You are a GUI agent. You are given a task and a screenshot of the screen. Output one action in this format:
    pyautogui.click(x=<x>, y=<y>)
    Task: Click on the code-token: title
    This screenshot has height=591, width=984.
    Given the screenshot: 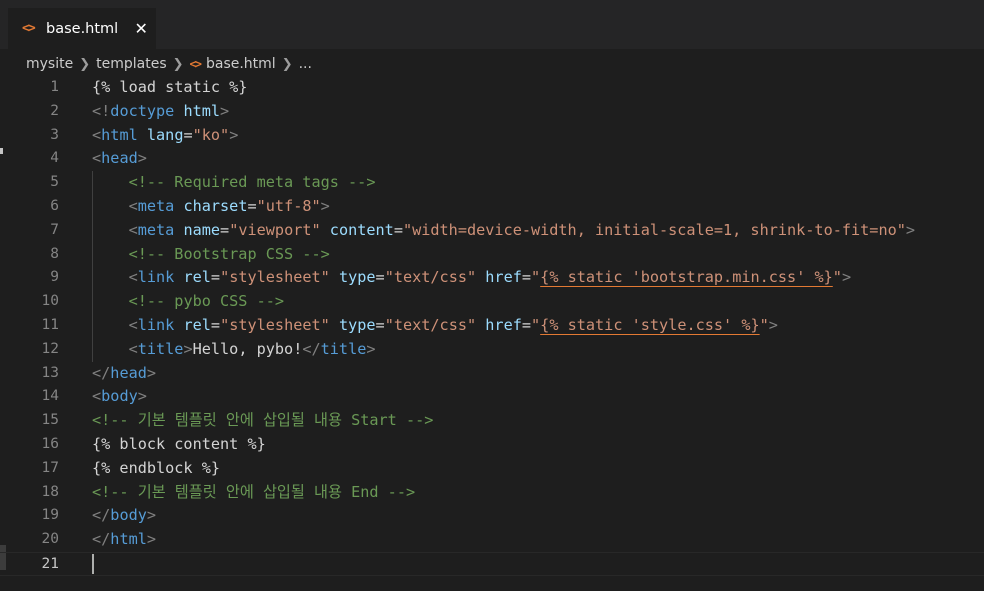 What is the action you would take?
    pyautogui.click(x=160, y=348)
    